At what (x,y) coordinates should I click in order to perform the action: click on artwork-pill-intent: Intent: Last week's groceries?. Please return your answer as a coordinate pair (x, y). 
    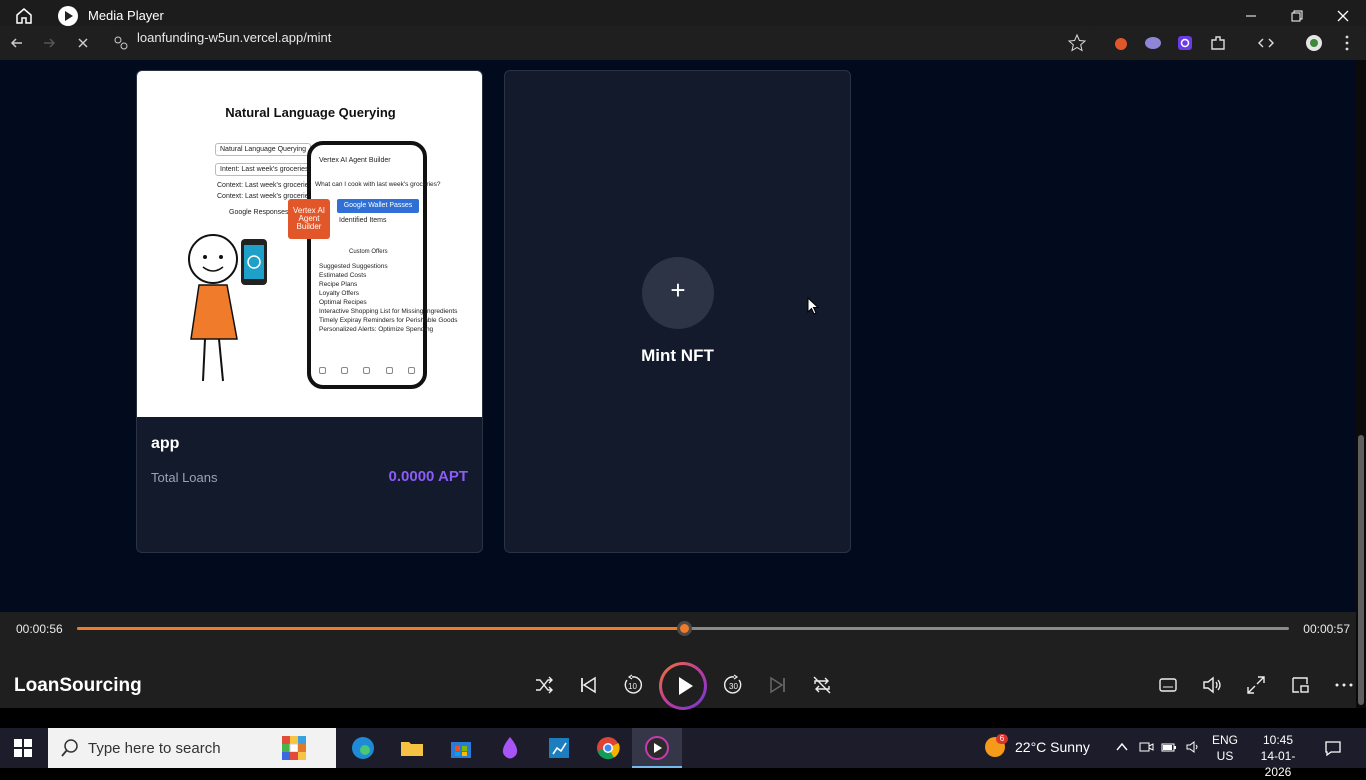
    Looking at the image, I should click on (266, 169).